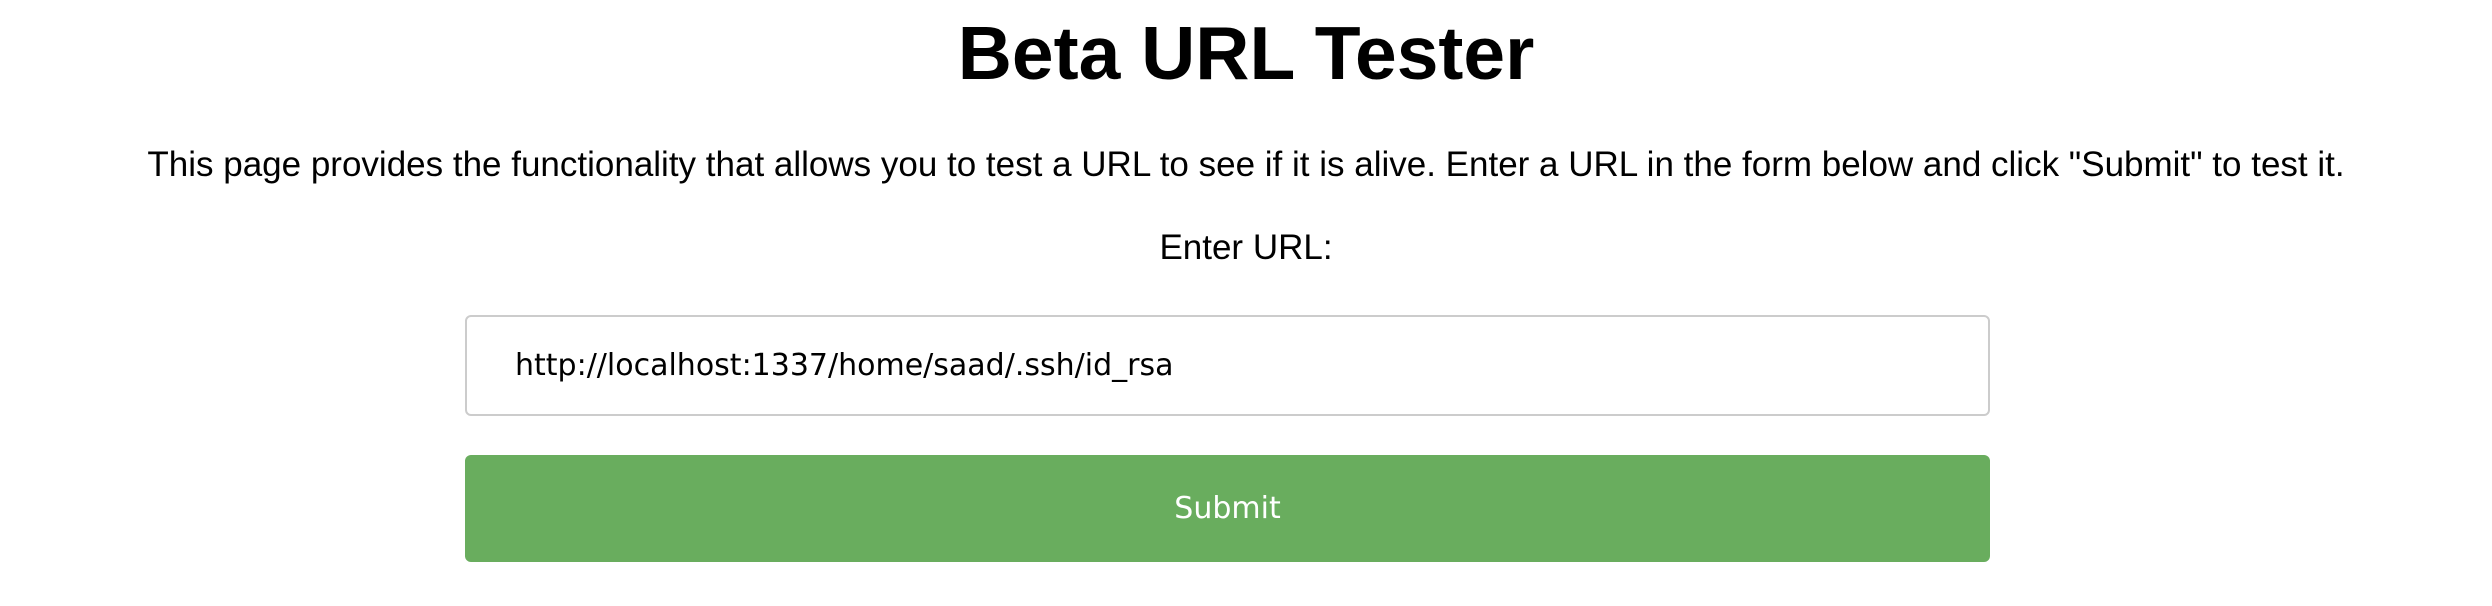 The height and width of the screenshot is (606, 2492). Describe the element at coordinates (1227, 508) in the screenshot. I see `submit-button: Submit` at that location.